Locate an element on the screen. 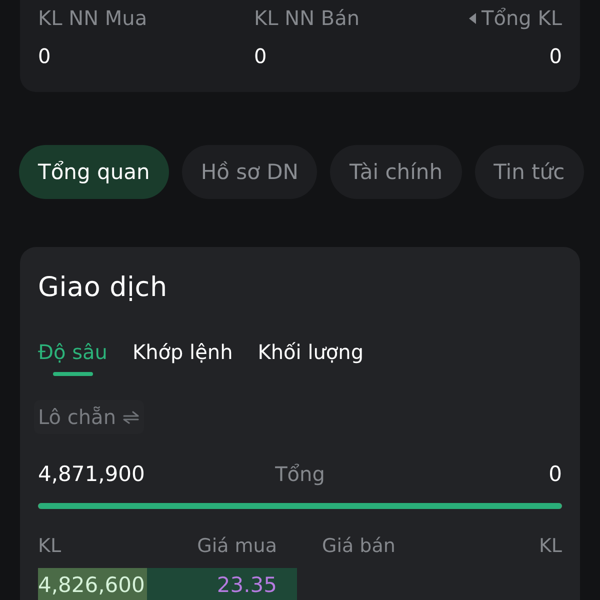 This screenshot has height=600, width=600. column-header: Giá bán is located at coordinates (359, 546).